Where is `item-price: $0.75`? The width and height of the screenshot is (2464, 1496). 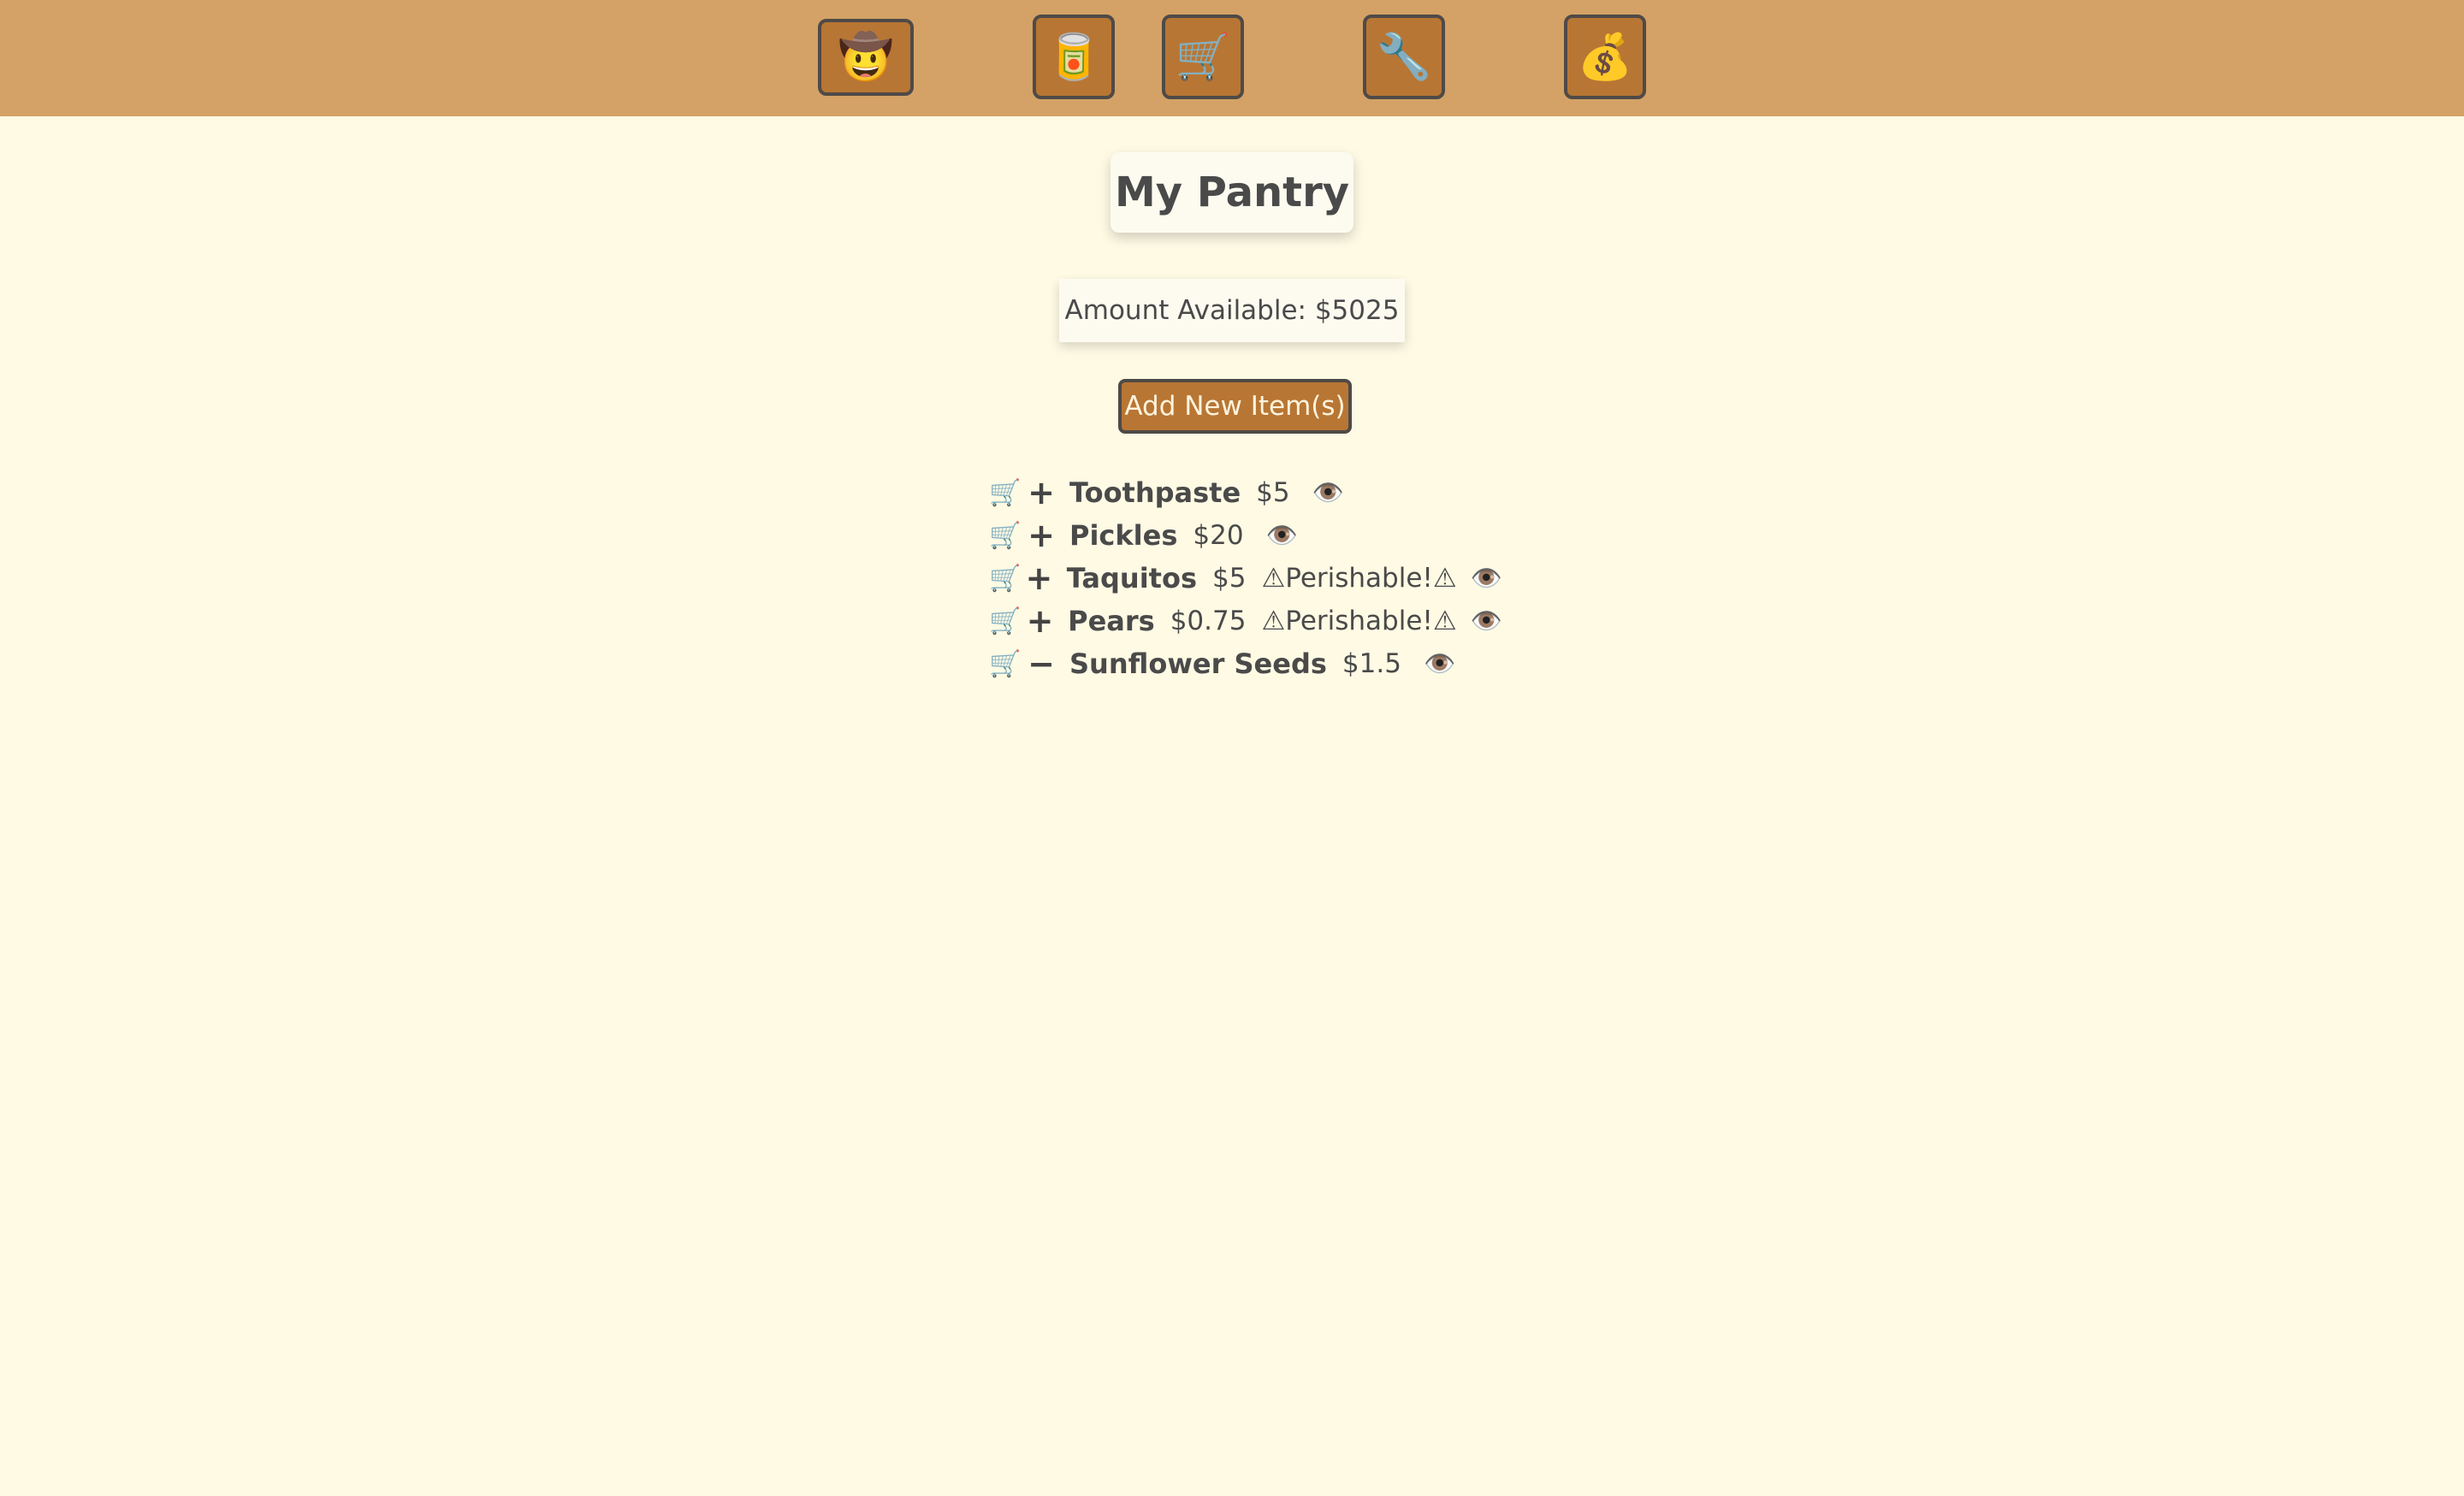
item-price: $0.75 is located at coordinates (1208, 621).